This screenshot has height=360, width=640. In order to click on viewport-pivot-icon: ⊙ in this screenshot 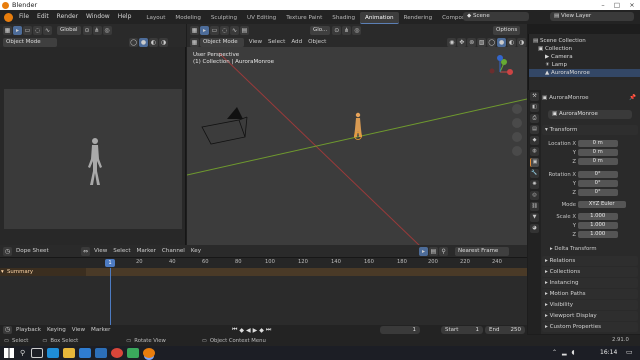, I will do `click(337, 30)`.